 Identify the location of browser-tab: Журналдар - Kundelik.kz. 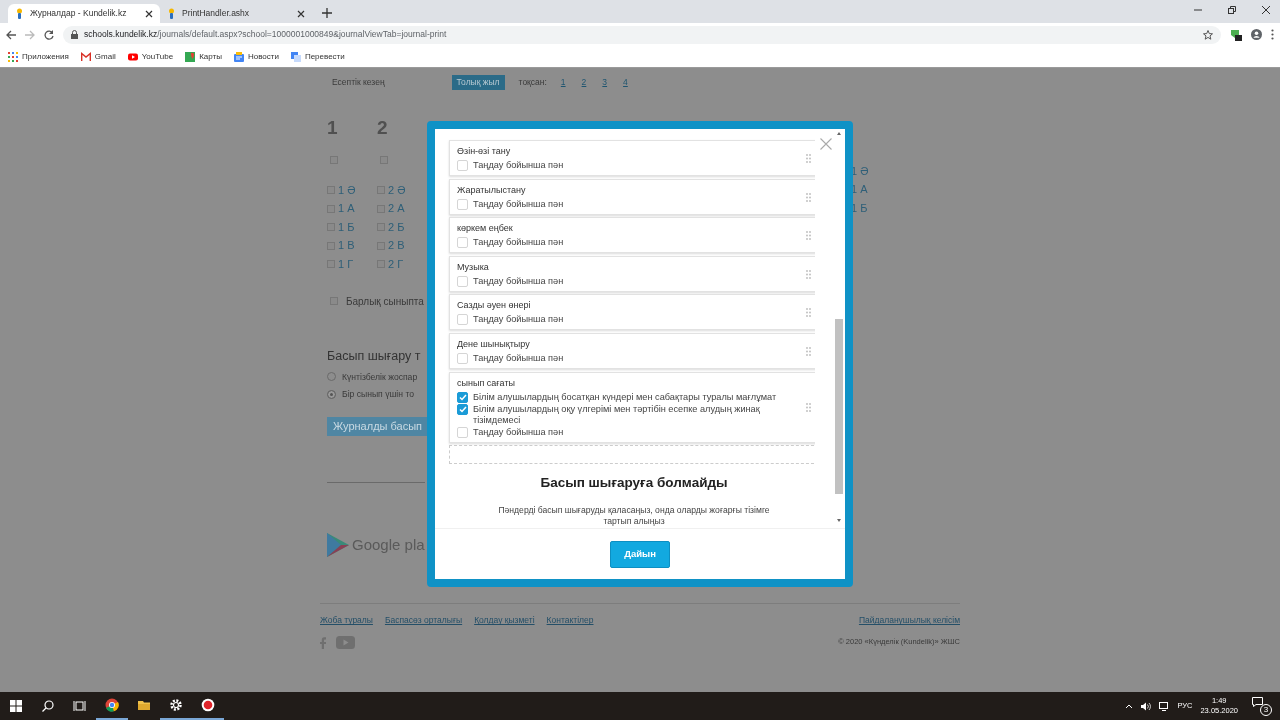
(84, 13).